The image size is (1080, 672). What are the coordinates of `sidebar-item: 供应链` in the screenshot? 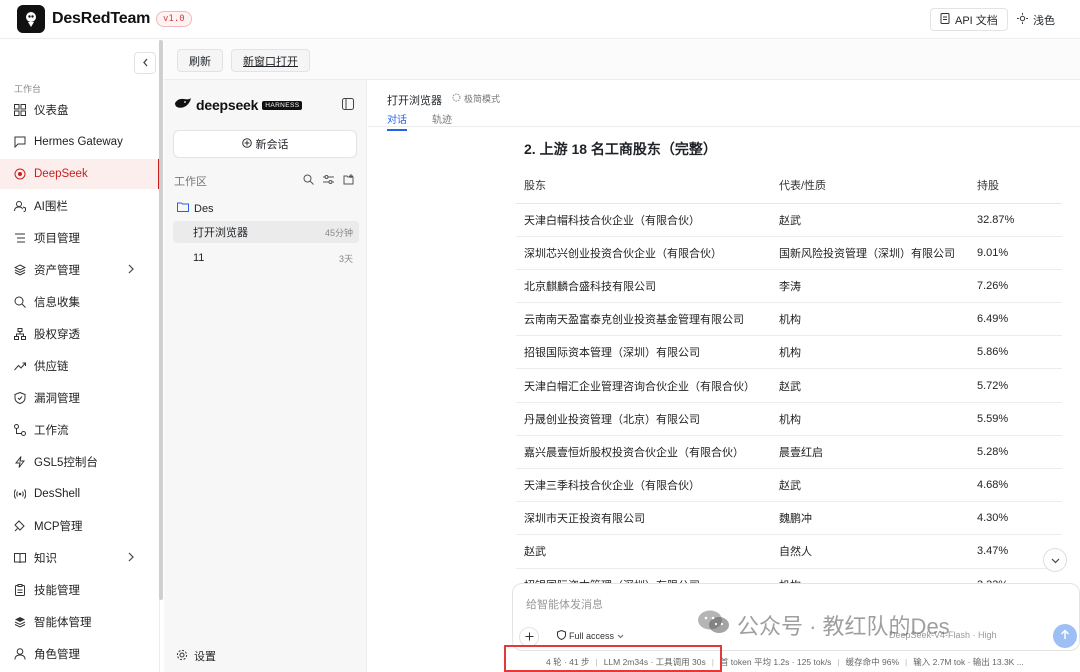 It's located at (80, 366).